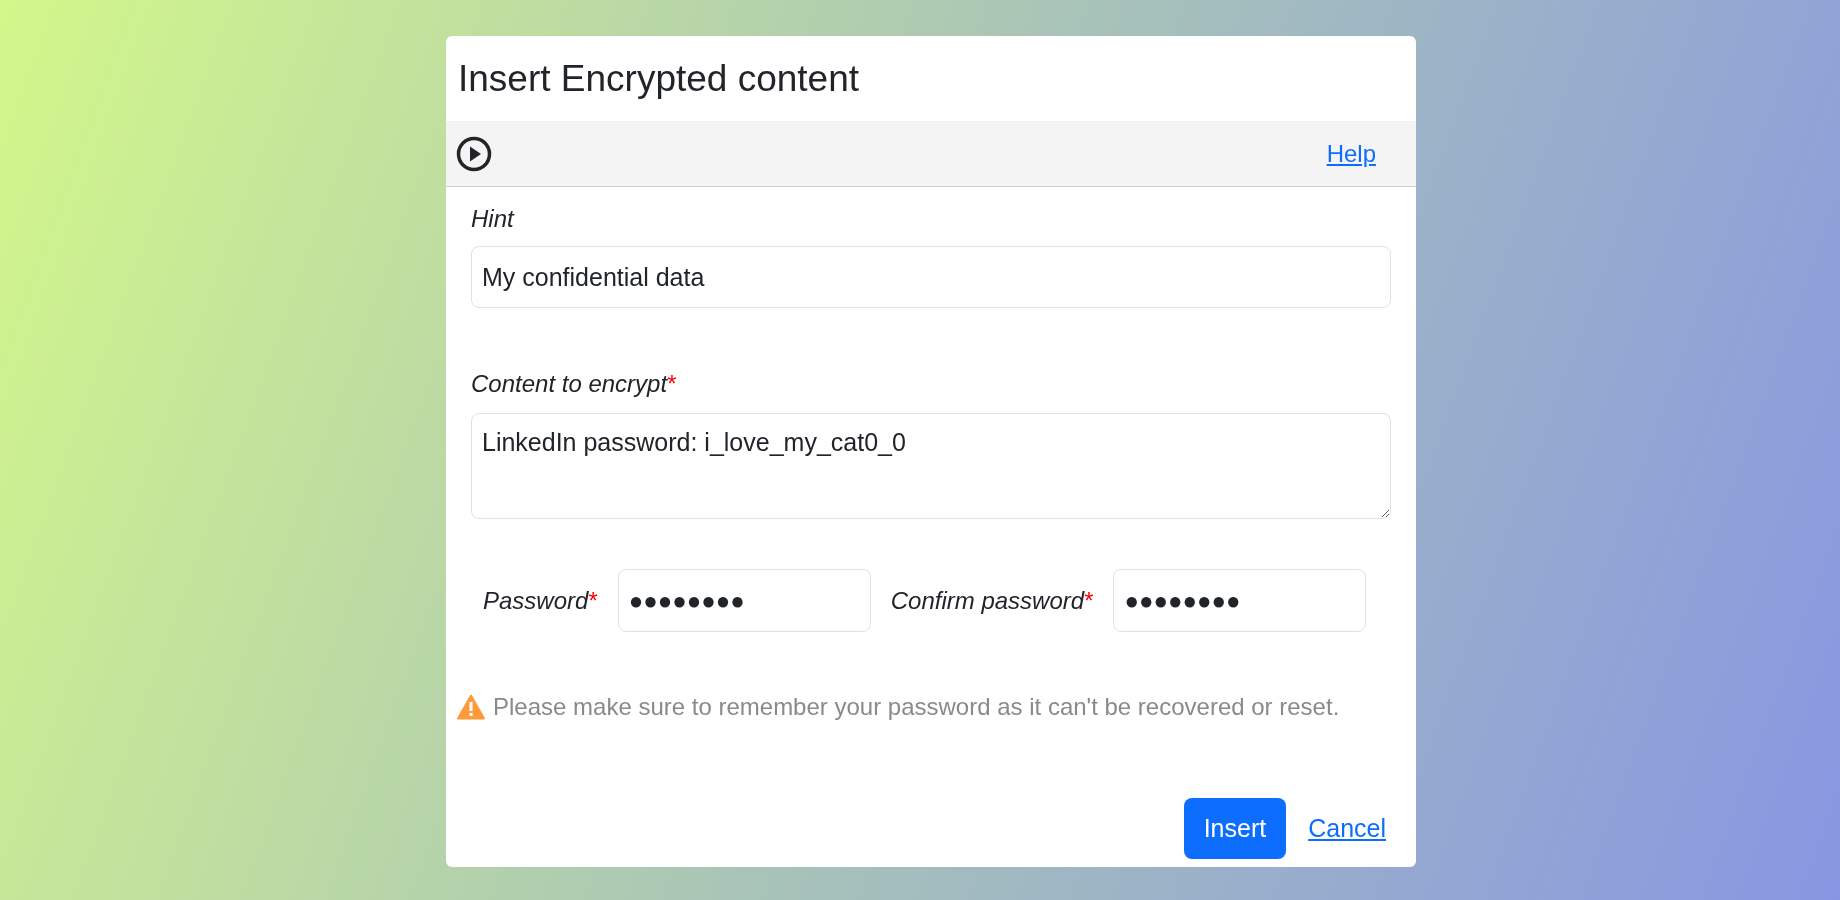  I want to click on field-label: Password*, so click(540, 600).